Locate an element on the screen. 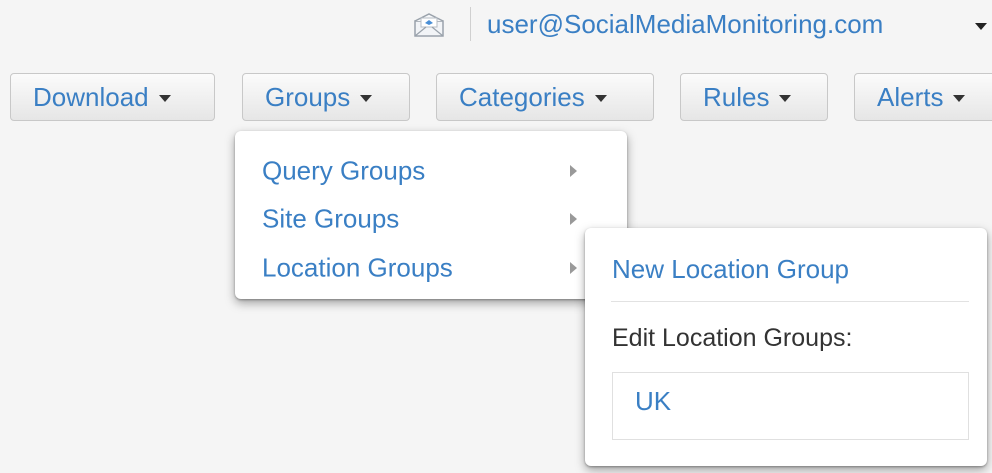 This screenshot has height=473, width=992. menu-item-query-groups: Query Groups is located at coordinates (431, 170).